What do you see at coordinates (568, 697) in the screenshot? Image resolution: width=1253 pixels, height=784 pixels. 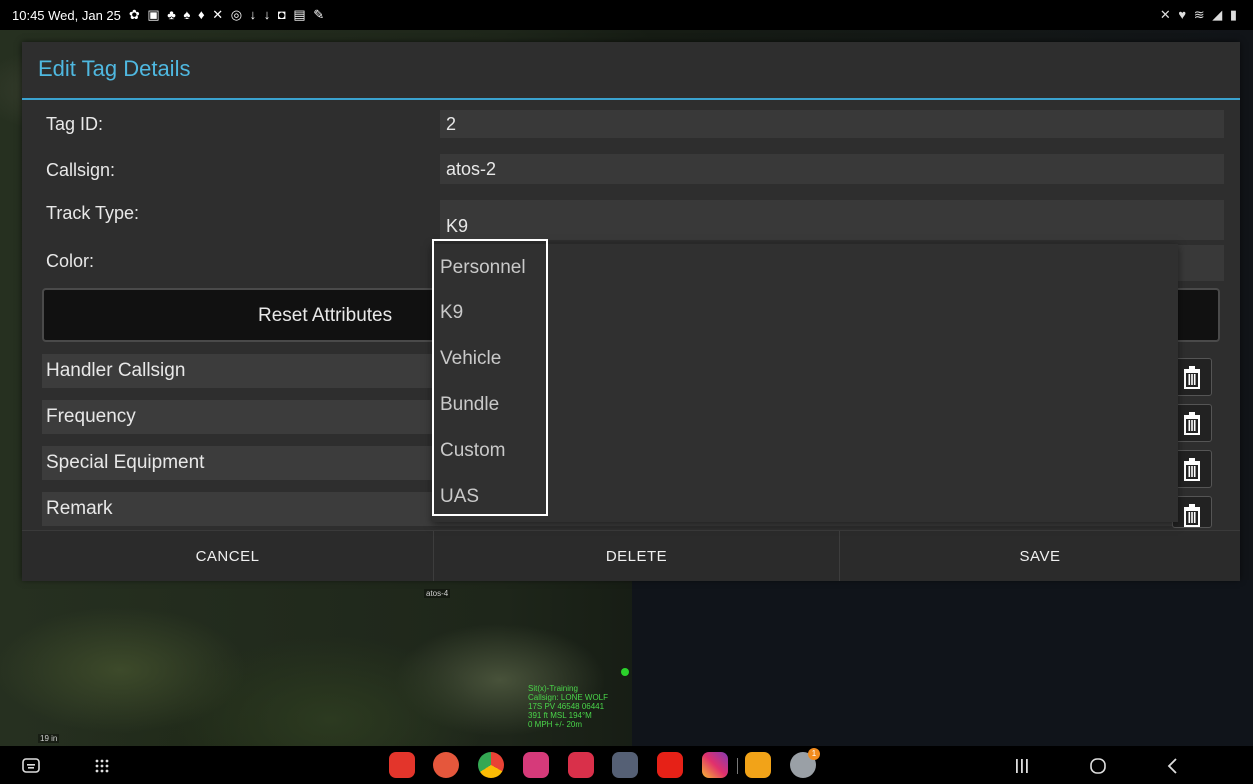 I see `sitx-line: Callsign: LONE WOLF` at bounding box center [568, 697].